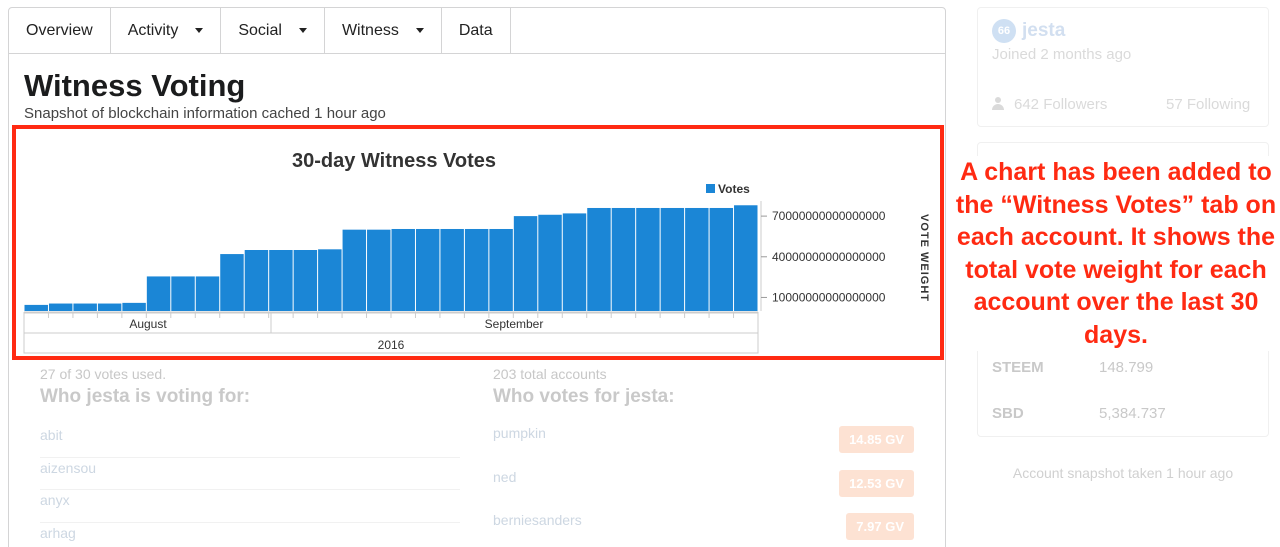 The height and width of the screenshot is (547, 1280). What do you see at coordinates (705, 491) in the screenshot?
I see `list-item: ned 12.53 GV` at bounding box center [705, 491].